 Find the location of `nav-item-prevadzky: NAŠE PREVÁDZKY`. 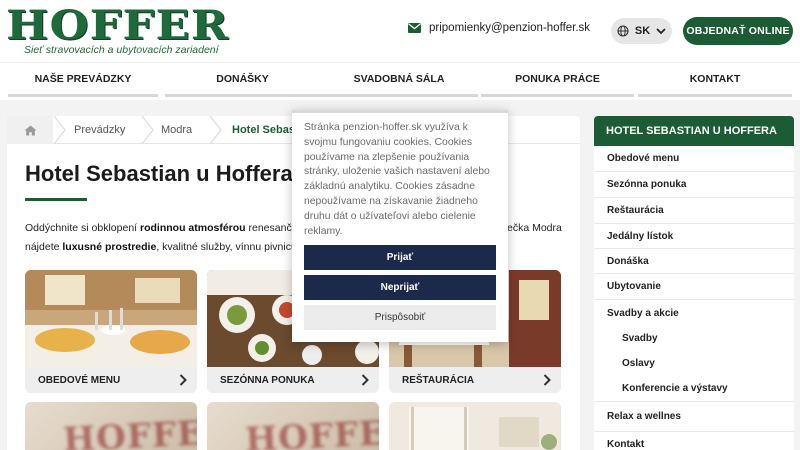

nav-item-prevadzky: NAŠE PREVÁDZKY is located at coordinates (83, 80).